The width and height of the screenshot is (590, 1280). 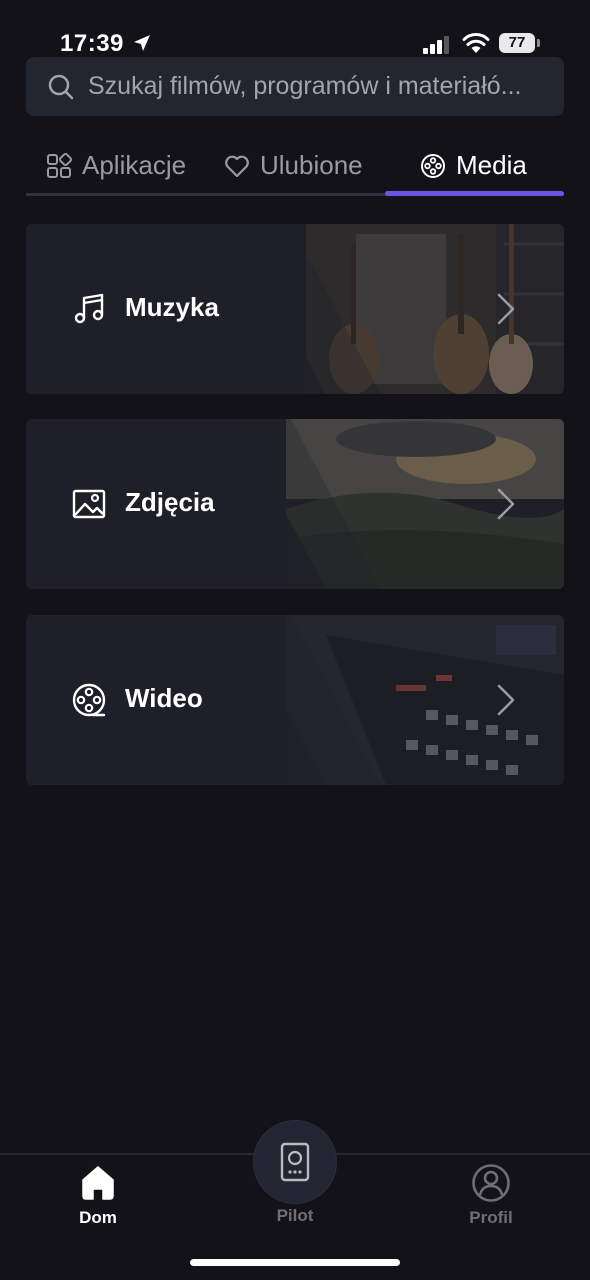 What do you see at coordinates (89, 308) in the screenshot?
I see `music-note-icon` at bounding box center [89, 308].